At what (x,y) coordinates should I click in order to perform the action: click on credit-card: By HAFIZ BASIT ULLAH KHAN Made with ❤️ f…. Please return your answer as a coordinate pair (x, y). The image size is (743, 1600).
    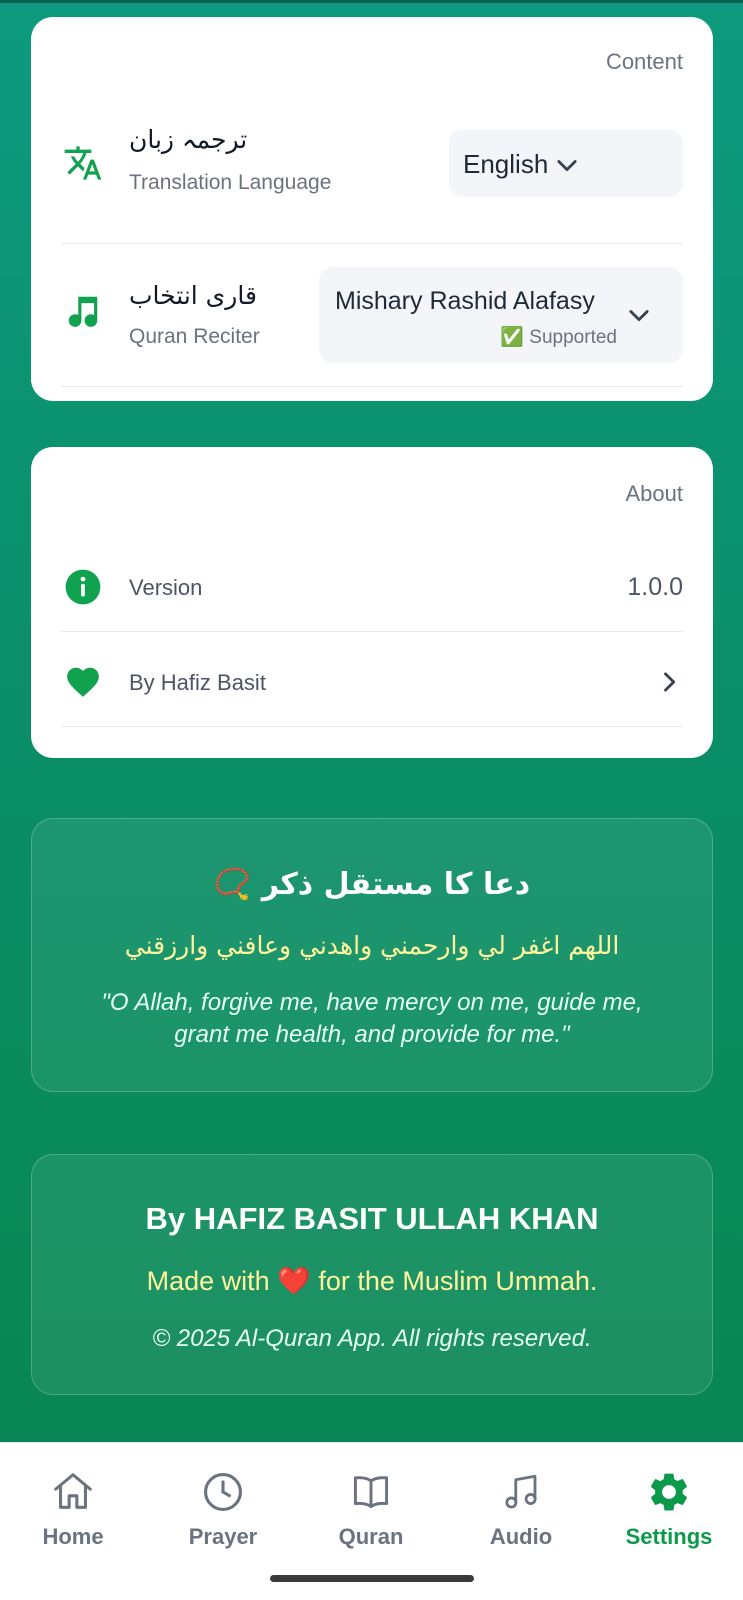
    Looking at the image, I should click on (372, 1274).